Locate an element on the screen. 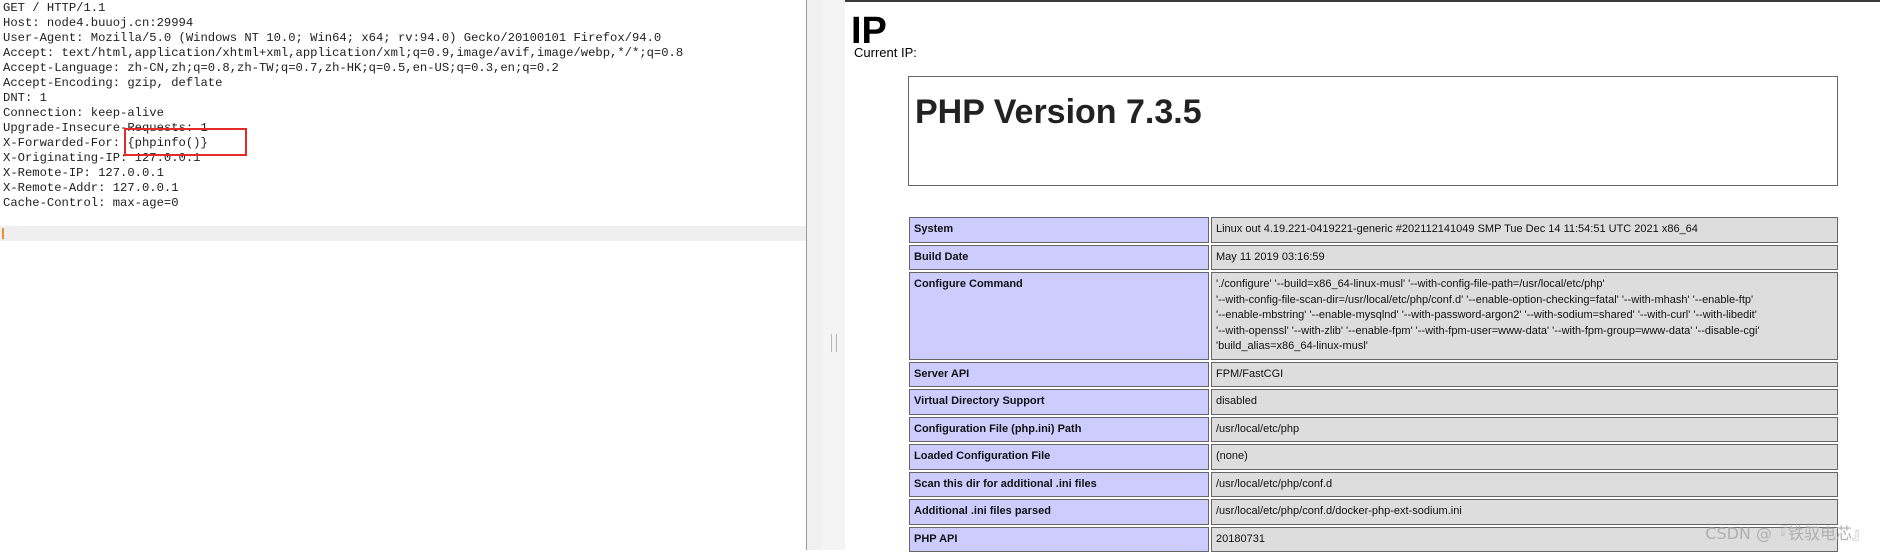 This screenshot has width=1880, height=552. php-version-title: PHP Version 7.3.5 is located at coordinates (1058, 112).